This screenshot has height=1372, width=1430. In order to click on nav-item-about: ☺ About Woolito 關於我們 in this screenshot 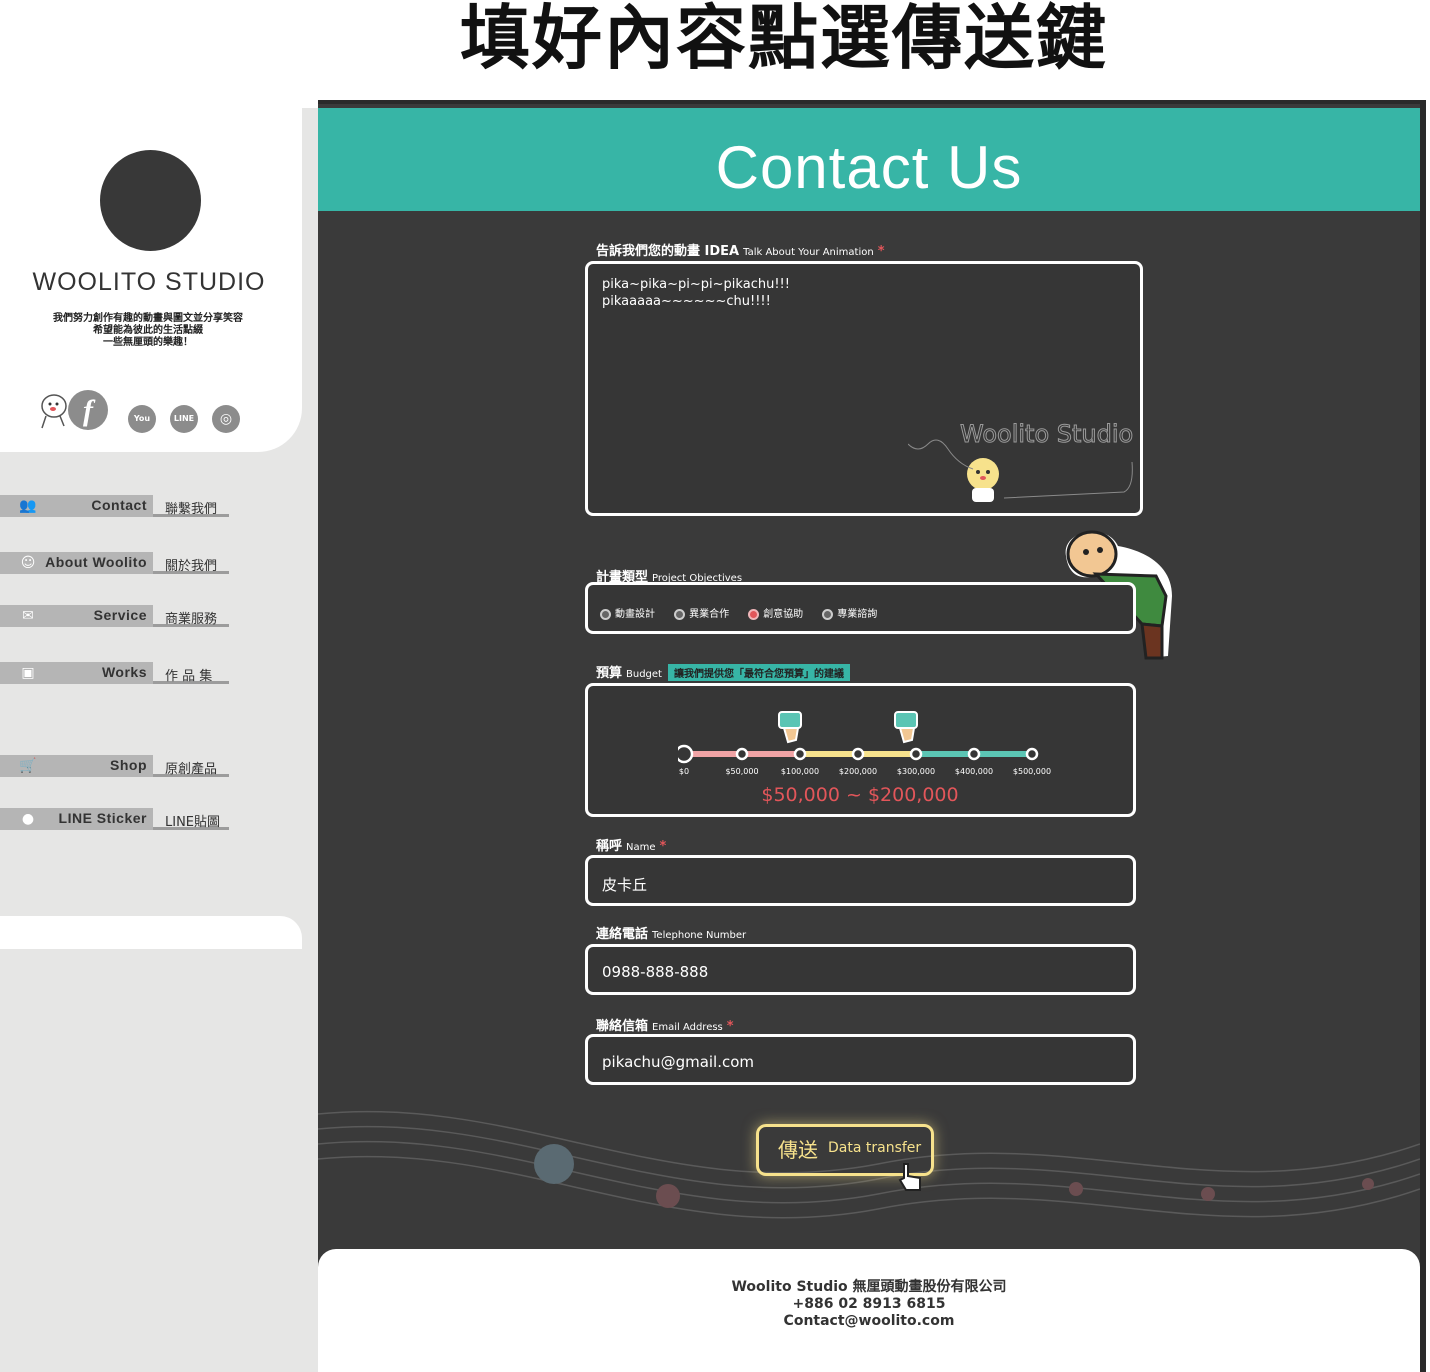, I will do `click(120, 564)`.